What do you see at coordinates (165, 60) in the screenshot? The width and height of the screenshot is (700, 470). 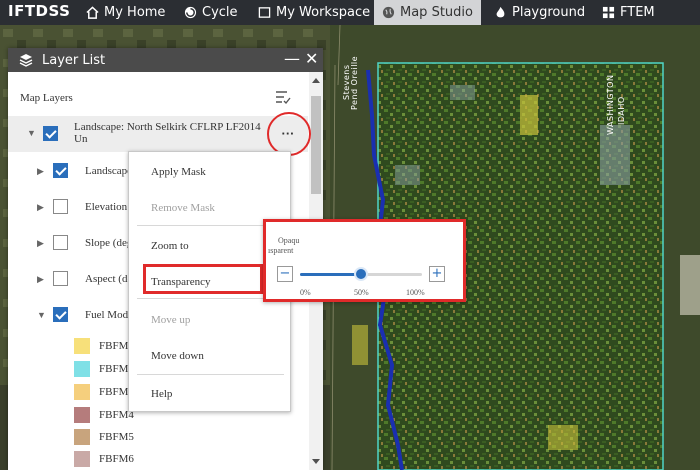 I see `panel-header: Layer List — ✕` at bounding box center [165, 60].